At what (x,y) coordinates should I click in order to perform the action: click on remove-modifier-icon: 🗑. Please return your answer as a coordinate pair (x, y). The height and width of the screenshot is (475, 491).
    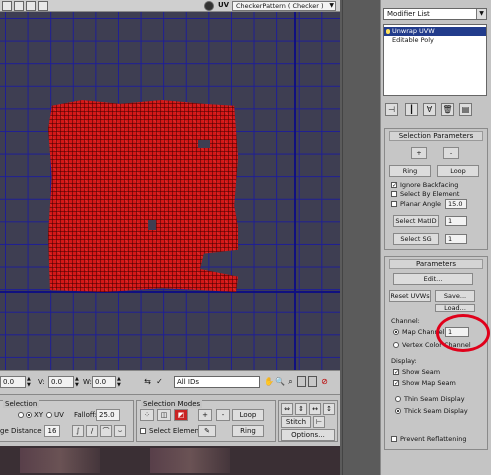
    Looking at the image, I should click on (447, 109).